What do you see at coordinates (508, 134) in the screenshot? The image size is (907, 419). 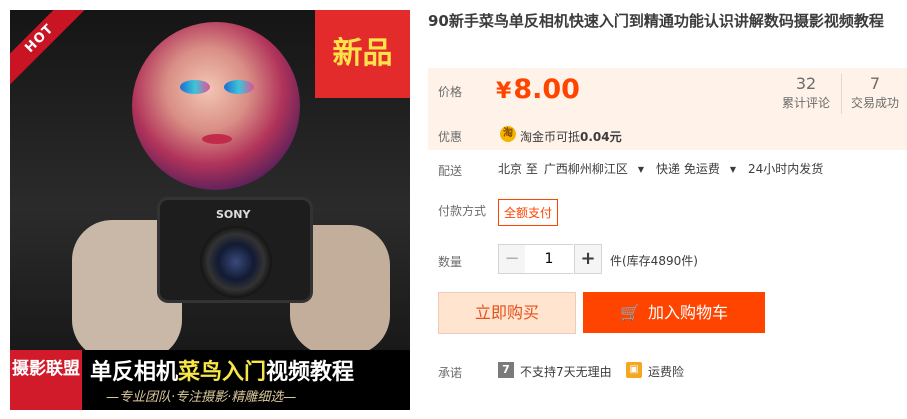 I see `taobao-coin-icon: 淘` at bounding box center [508, 134].